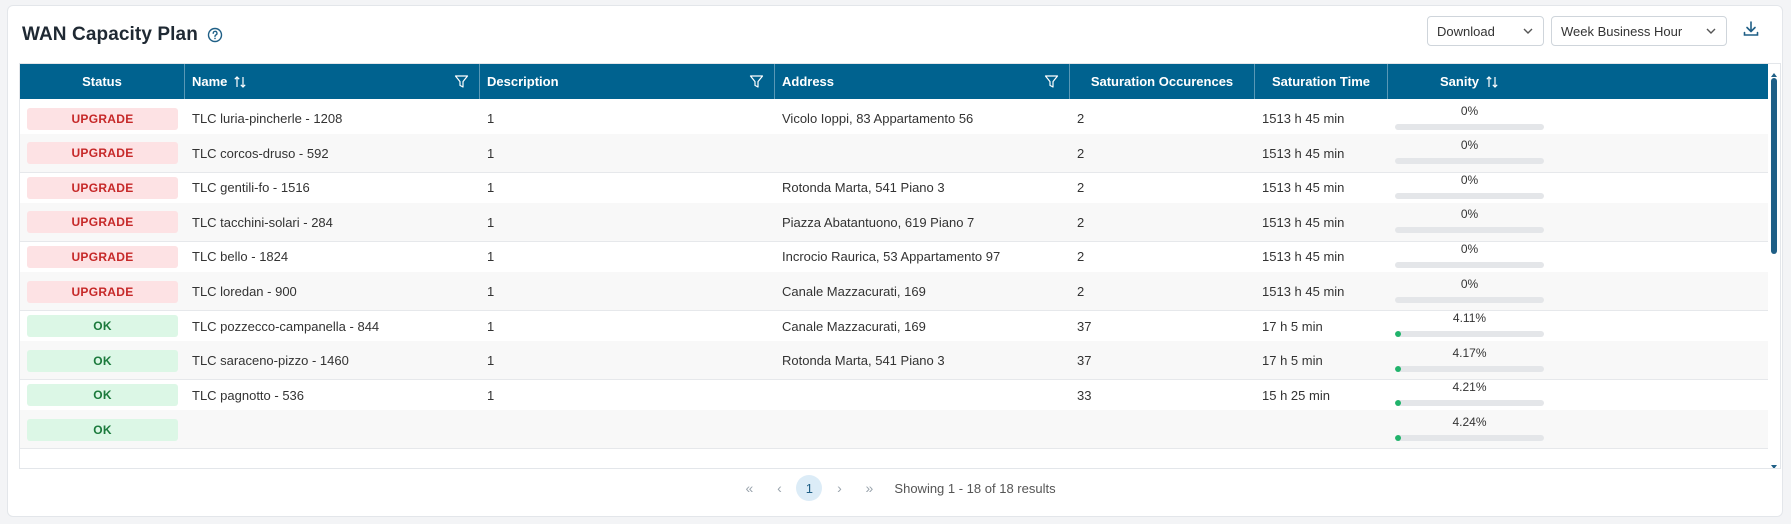 This screenshot has height=524, width=1791. What do you see at coordinates (260, 153) in the screenshot?
I see `name-cell: TLC corcos-druso - 592` at bounding box center [260, 153].